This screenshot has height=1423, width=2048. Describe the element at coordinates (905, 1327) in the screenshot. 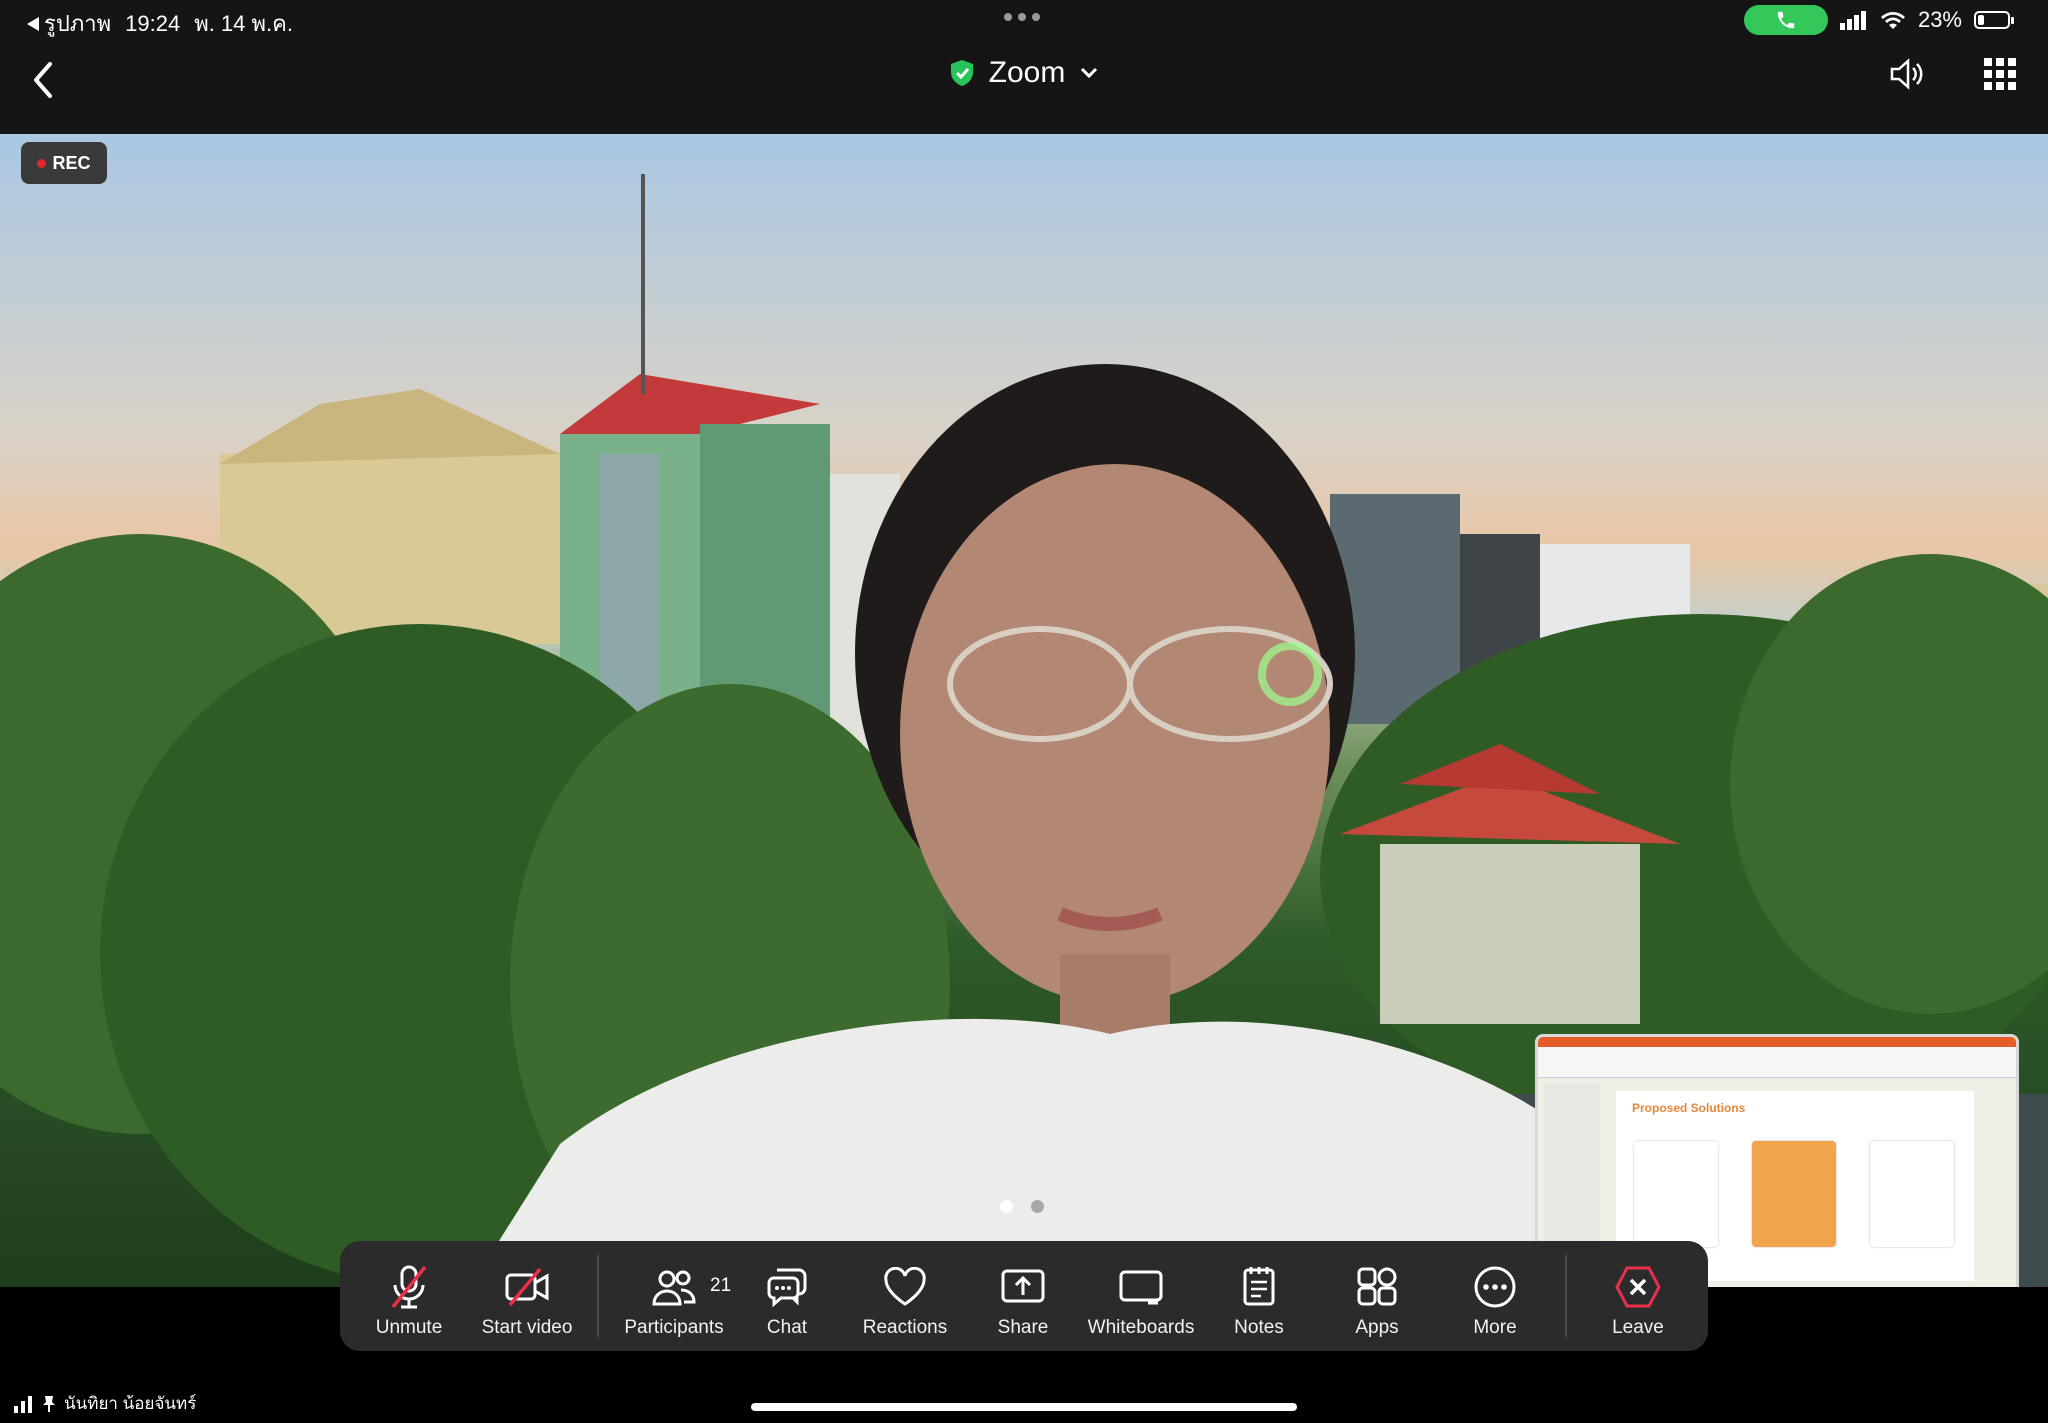

I see `reactions-label: Reactions` at that location.